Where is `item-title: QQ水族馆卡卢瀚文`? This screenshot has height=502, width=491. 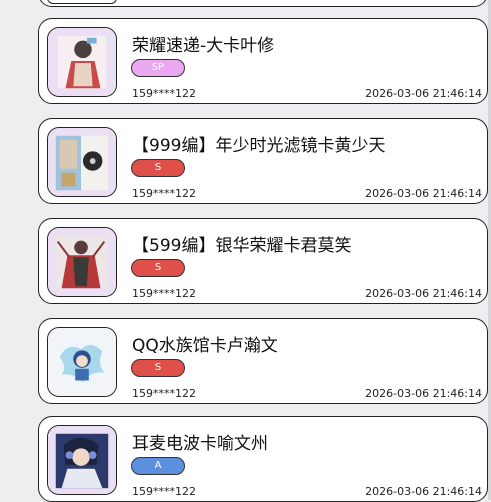
item-title: QQ水族馆卡卢瀚文 is located at coordinates (205, 346).